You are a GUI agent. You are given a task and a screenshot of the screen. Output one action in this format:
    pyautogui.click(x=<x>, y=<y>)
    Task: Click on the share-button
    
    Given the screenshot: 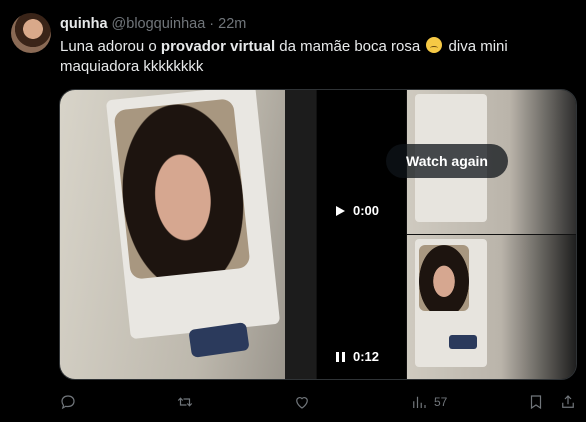 What is the action you would take?
    pyautogui.click(x=568, y=402)
    